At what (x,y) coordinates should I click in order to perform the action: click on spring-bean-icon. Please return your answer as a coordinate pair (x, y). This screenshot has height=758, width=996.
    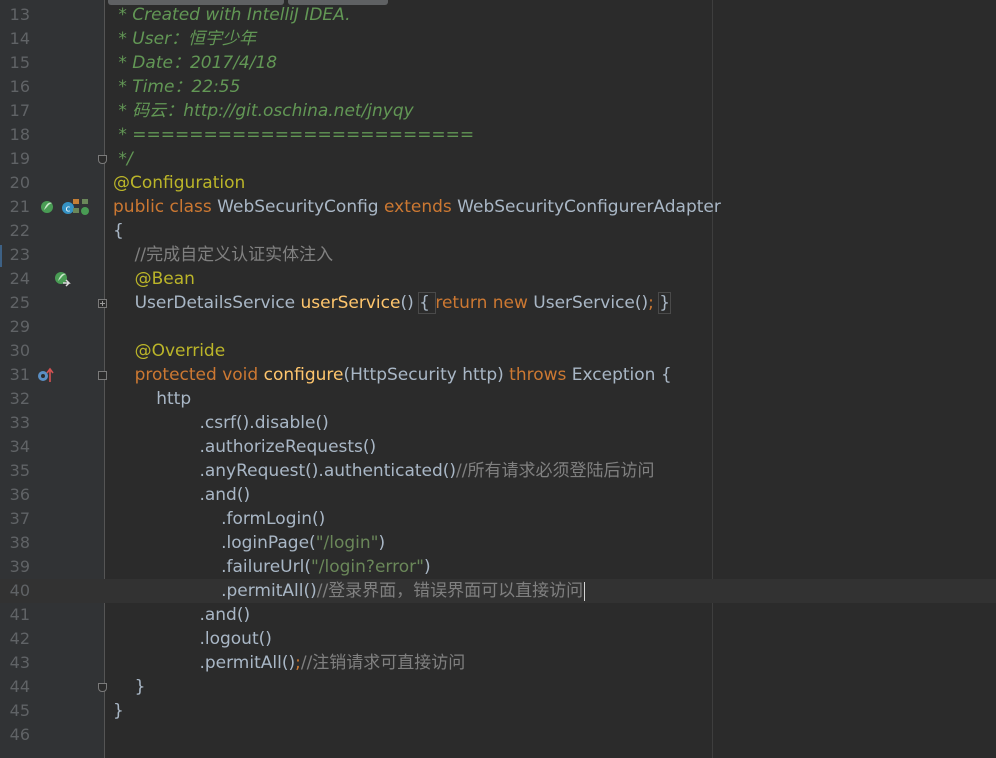
    Looking at the image, I should click on (48, 207).